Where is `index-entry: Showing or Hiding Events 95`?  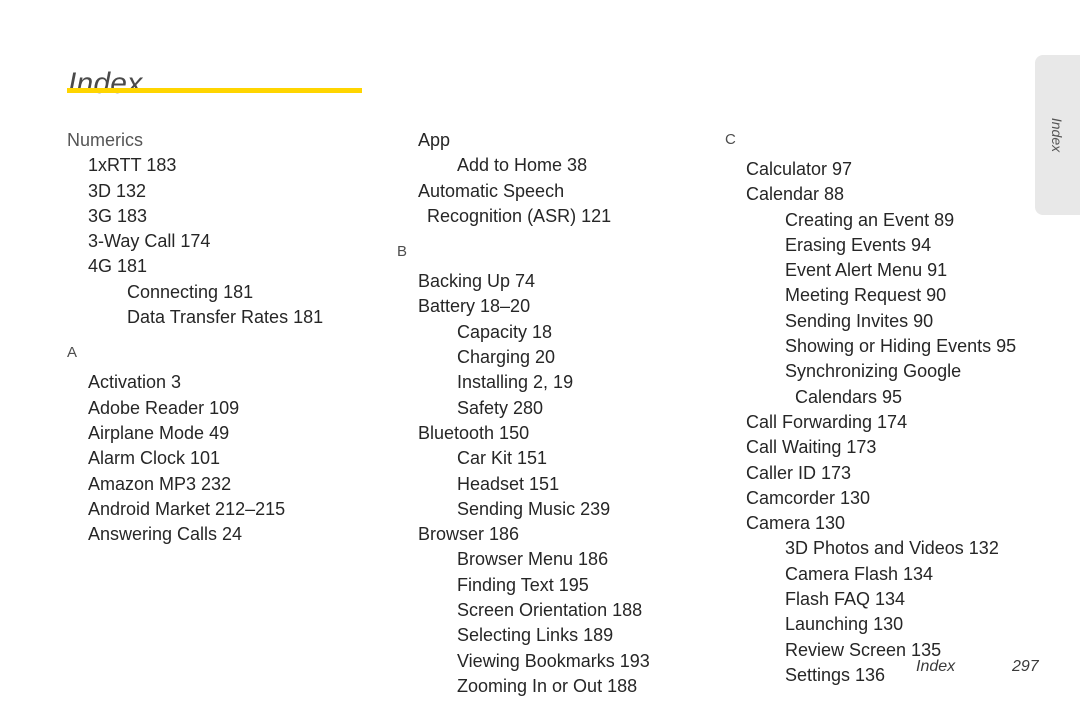
index-entry: Showing or Hiding Events 95 is located at coordinates (901, 346).